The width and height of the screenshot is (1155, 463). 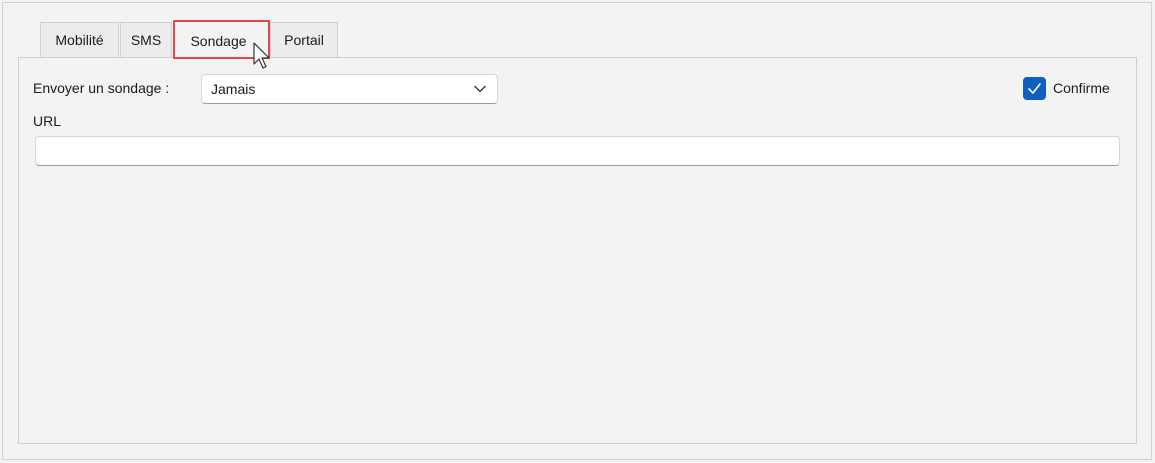 I want to click on tab-sondage-label: Sondage, so click(x=218, y=41).